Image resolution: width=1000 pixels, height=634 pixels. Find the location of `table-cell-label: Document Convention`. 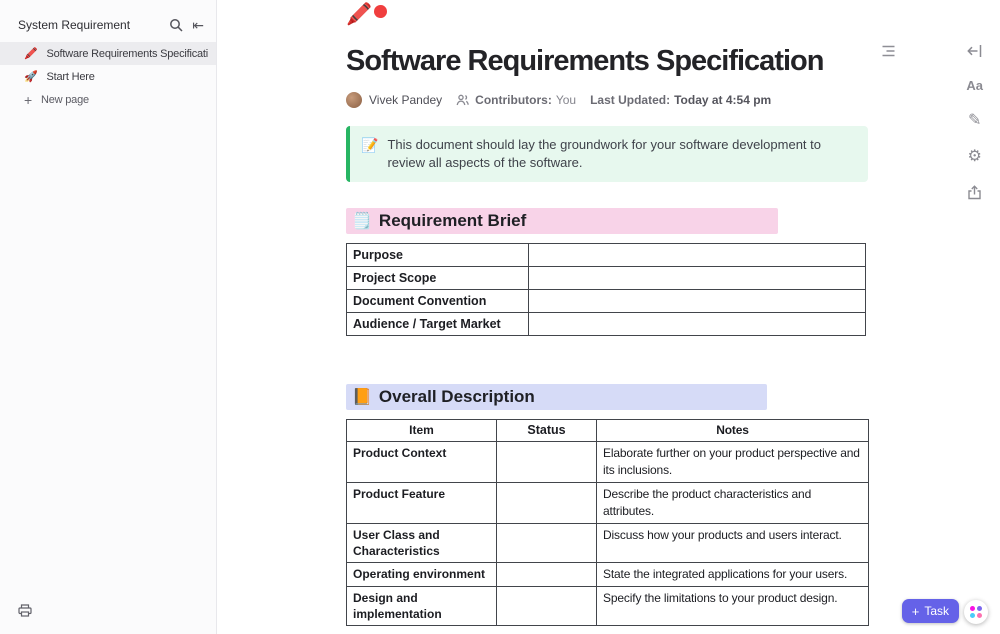

table-cell-label: Document Convention is located at coordinates (437, 300).